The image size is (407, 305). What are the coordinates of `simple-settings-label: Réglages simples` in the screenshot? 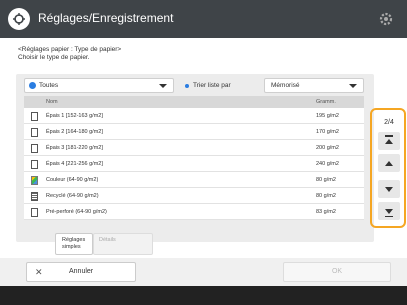 It's located at (74, 243).